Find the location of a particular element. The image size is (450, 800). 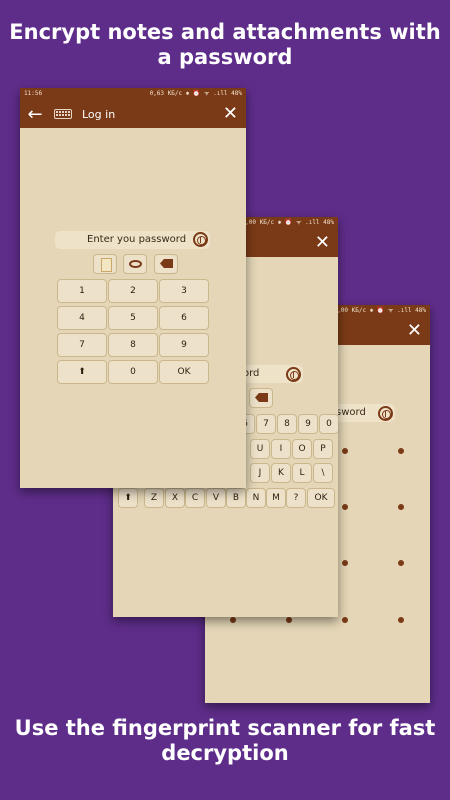

paste-button is located at coordinates (105, 264).